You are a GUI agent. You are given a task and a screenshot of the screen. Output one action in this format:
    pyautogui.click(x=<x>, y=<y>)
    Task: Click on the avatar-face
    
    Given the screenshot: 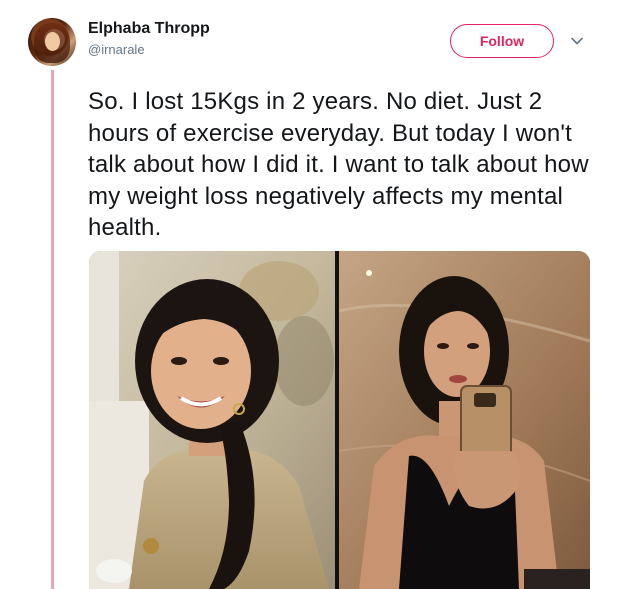 What is the action you would take?
    pyautogui.click(x=52, y=41)
    